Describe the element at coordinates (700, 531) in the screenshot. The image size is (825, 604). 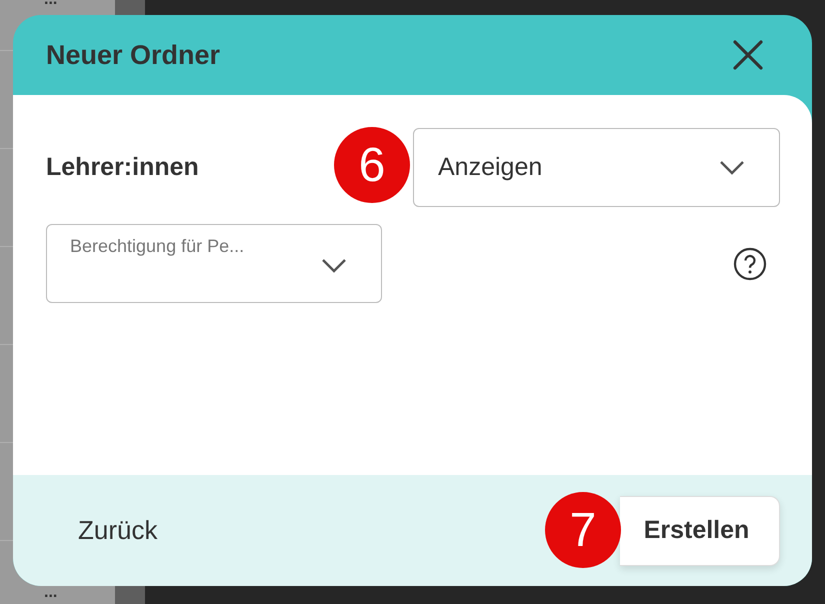
I see `create-button: Erstellen` at that location.